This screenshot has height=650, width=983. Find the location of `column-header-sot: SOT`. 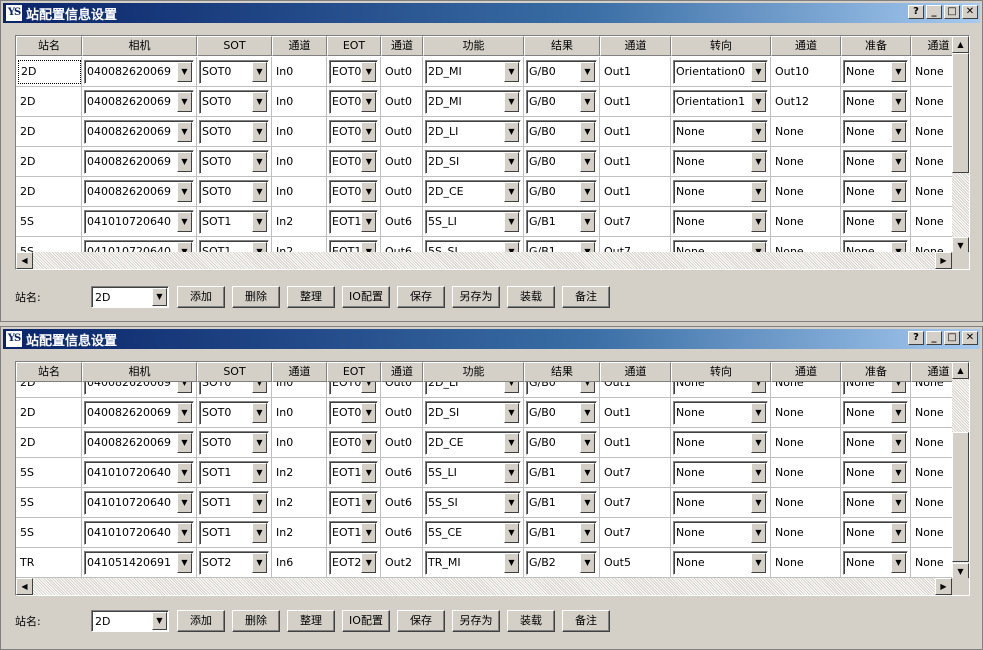

column-header-sot: SOT is located at coordinates (234, 46).